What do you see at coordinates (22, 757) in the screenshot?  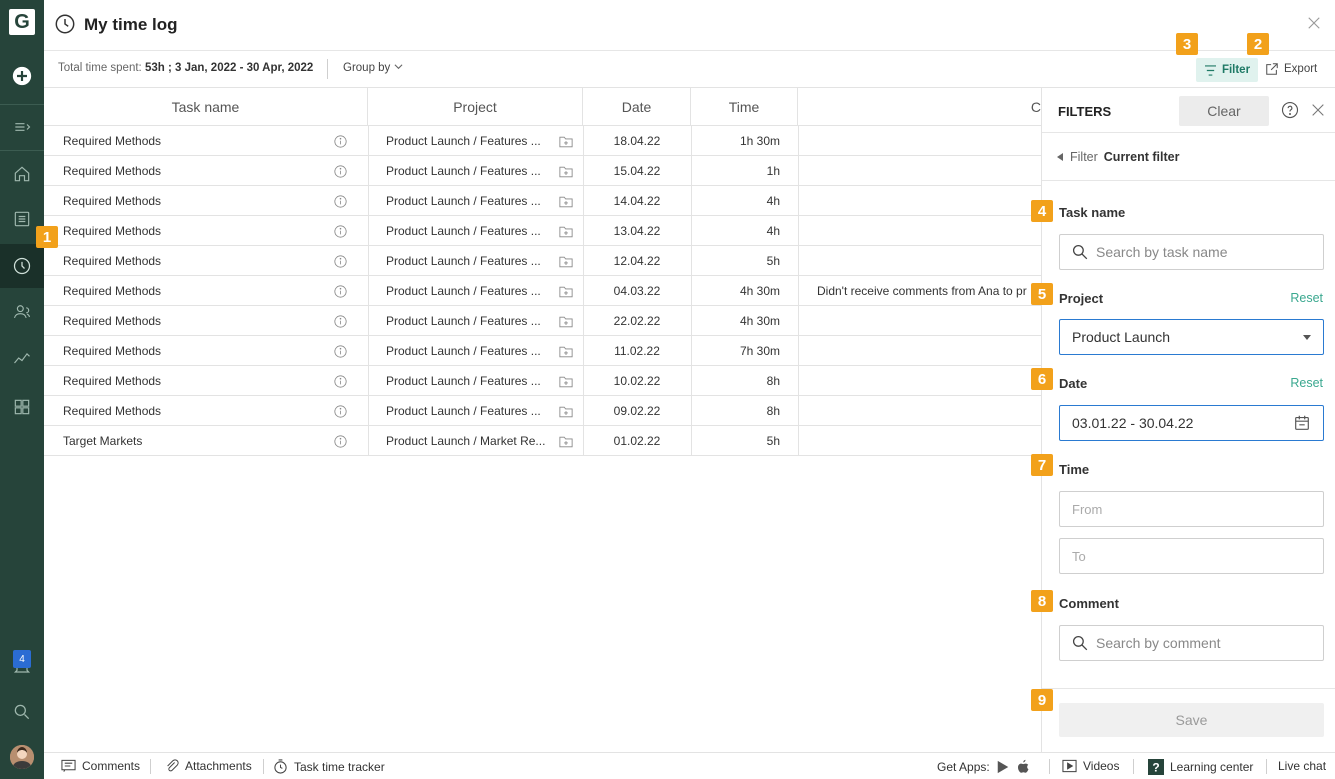 I see `avatar` at bounding box center [22, 757].